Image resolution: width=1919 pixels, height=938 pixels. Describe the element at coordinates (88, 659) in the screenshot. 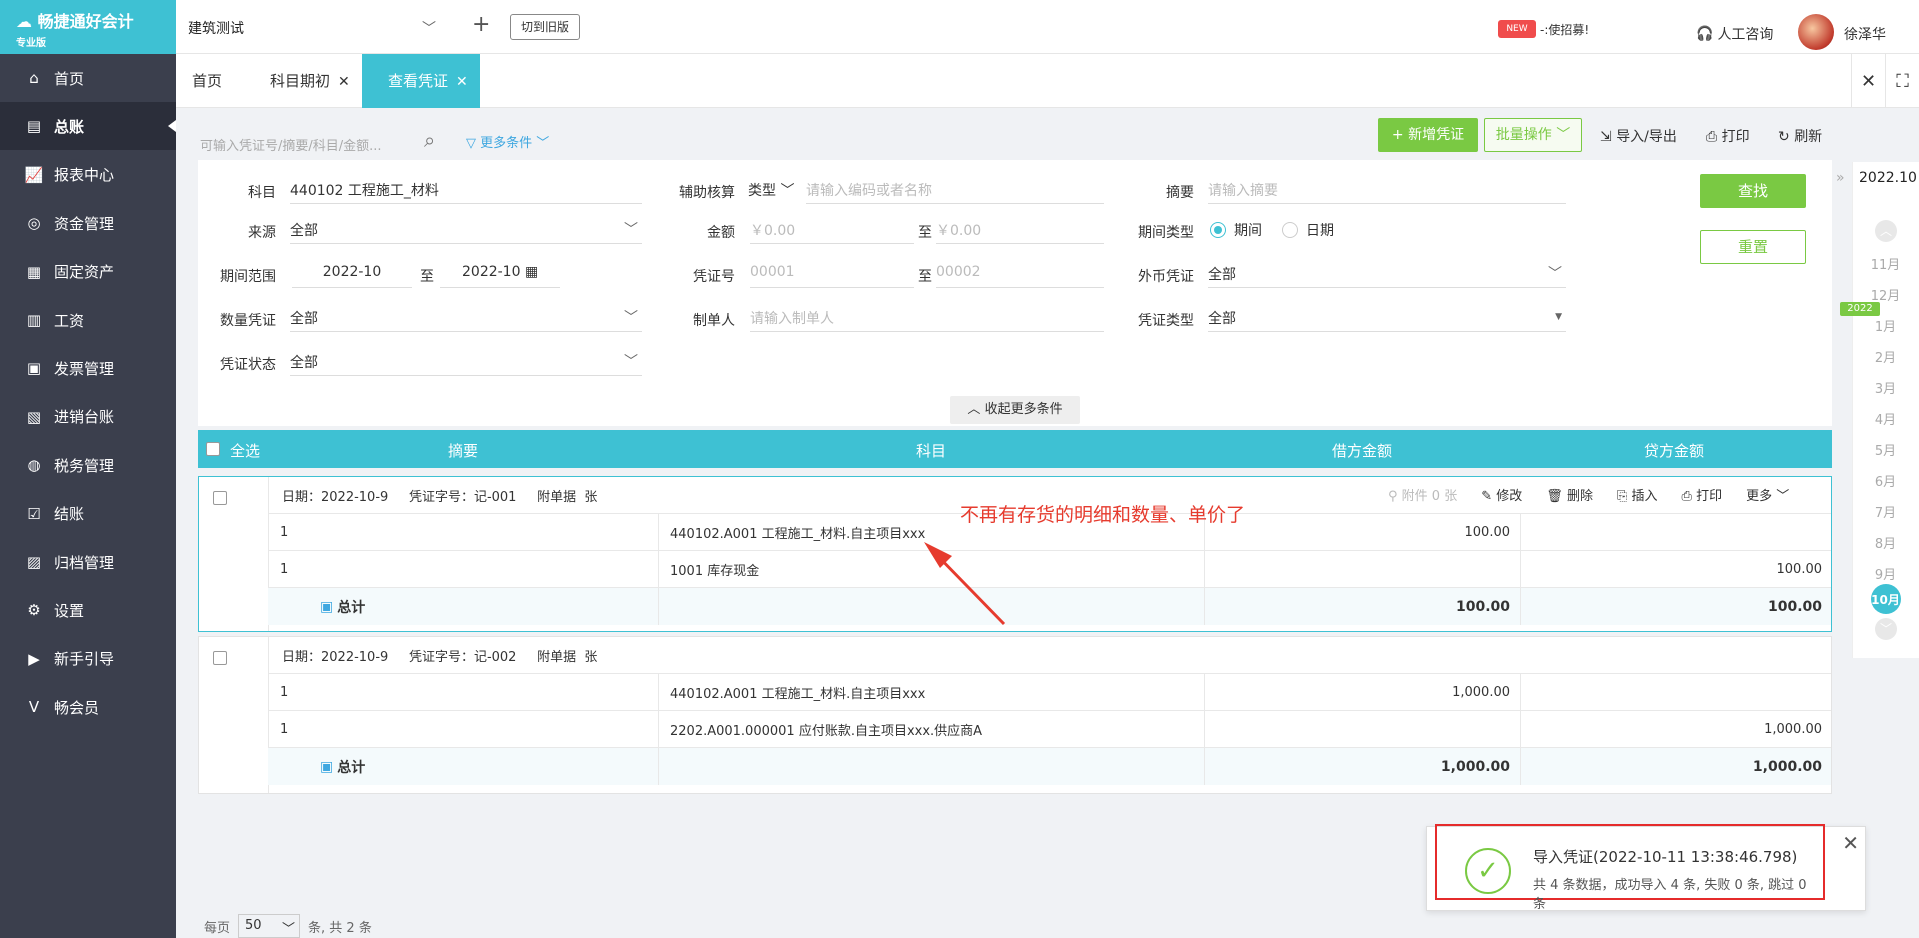

I see `sidebar-item-guide: ▶ 新手引导` at that location.